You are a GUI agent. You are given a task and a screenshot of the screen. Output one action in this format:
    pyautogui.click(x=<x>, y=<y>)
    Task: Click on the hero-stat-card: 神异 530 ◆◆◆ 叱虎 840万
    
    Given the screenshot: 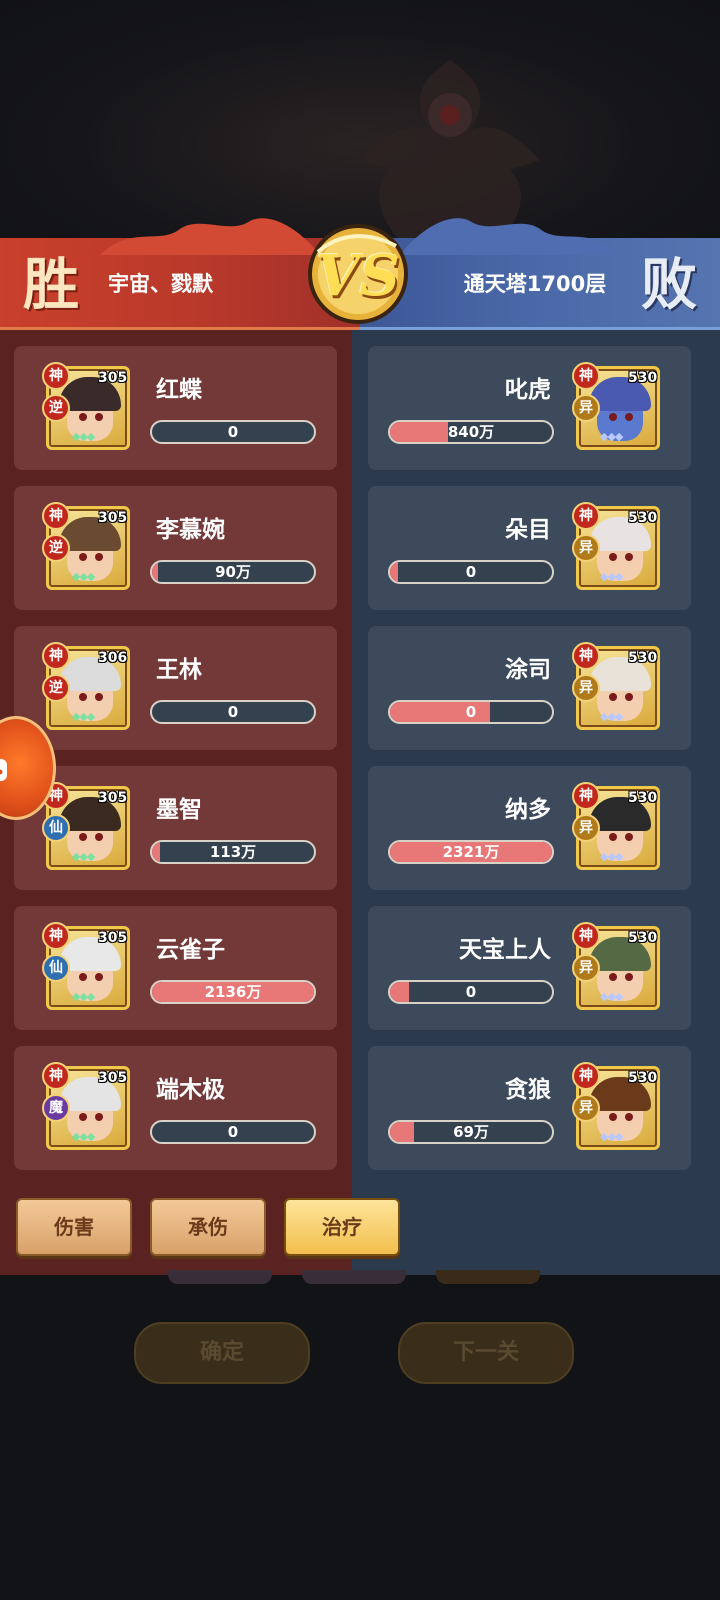 What is the action you would take?
    pyautogui.click(x=529, y=408)
    